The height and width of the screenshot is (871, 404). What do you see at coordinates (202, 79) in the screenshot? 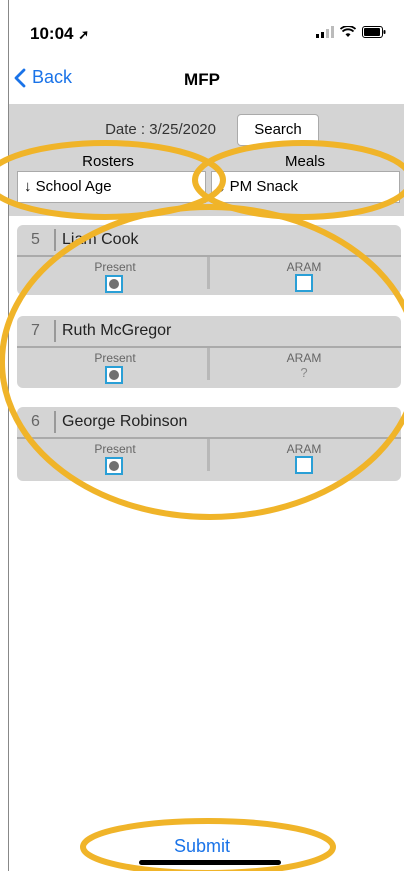
I see `page-title: MFP` at bounding box center [202, 79].